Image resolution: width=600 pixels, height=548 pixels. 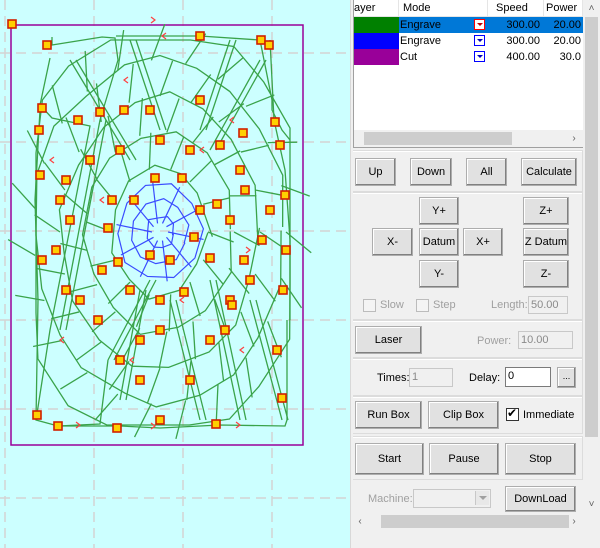 I want to click on power-input: 10.00, so click(x=545, y=340).